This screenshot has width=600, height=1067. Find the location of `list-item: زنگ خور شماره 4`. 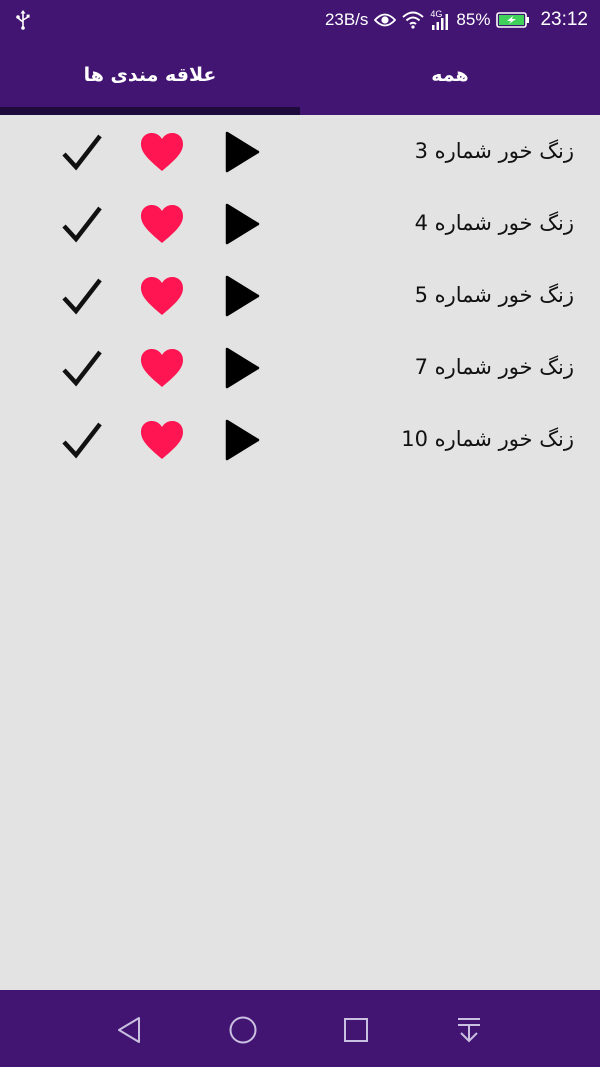

list-item: زنگ خور شماره 4 is located at coordinates (300, 223).